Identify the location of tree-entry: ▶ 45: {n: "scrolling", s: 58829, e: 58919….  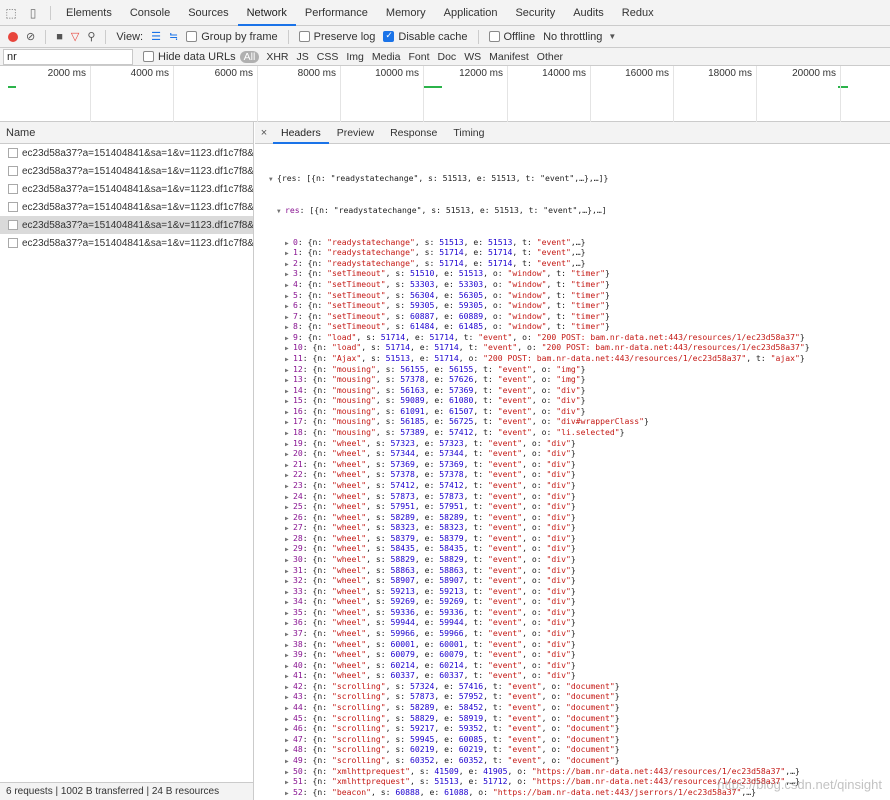
(572, 718).